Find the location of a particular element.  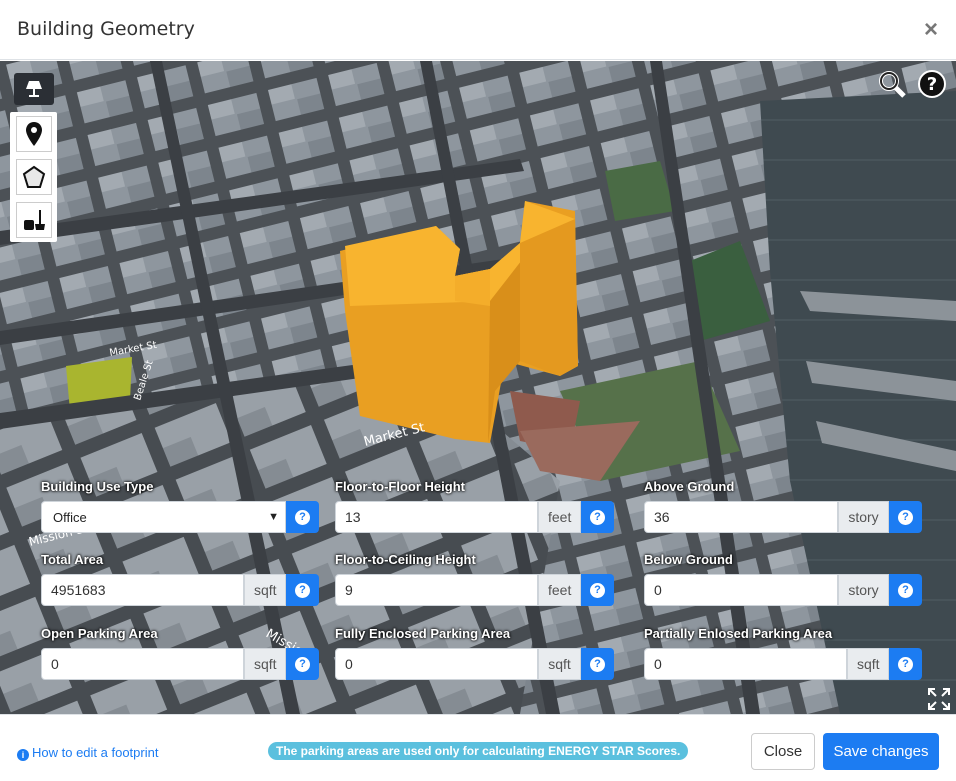

how-to-edit-footprint-link: i How to edit a footprint is located at coordinates (87, 753).